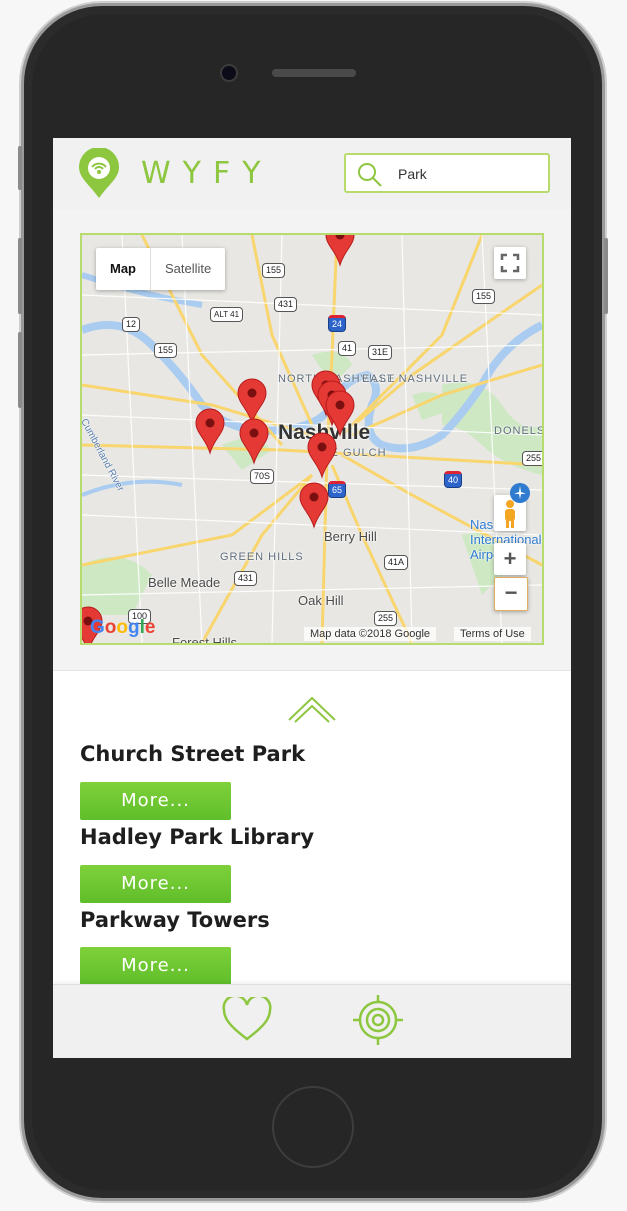  What do you see at coordinates (412, 174) in the screenshot?
I see `search-input: Park` at bounding box center [412, 174].